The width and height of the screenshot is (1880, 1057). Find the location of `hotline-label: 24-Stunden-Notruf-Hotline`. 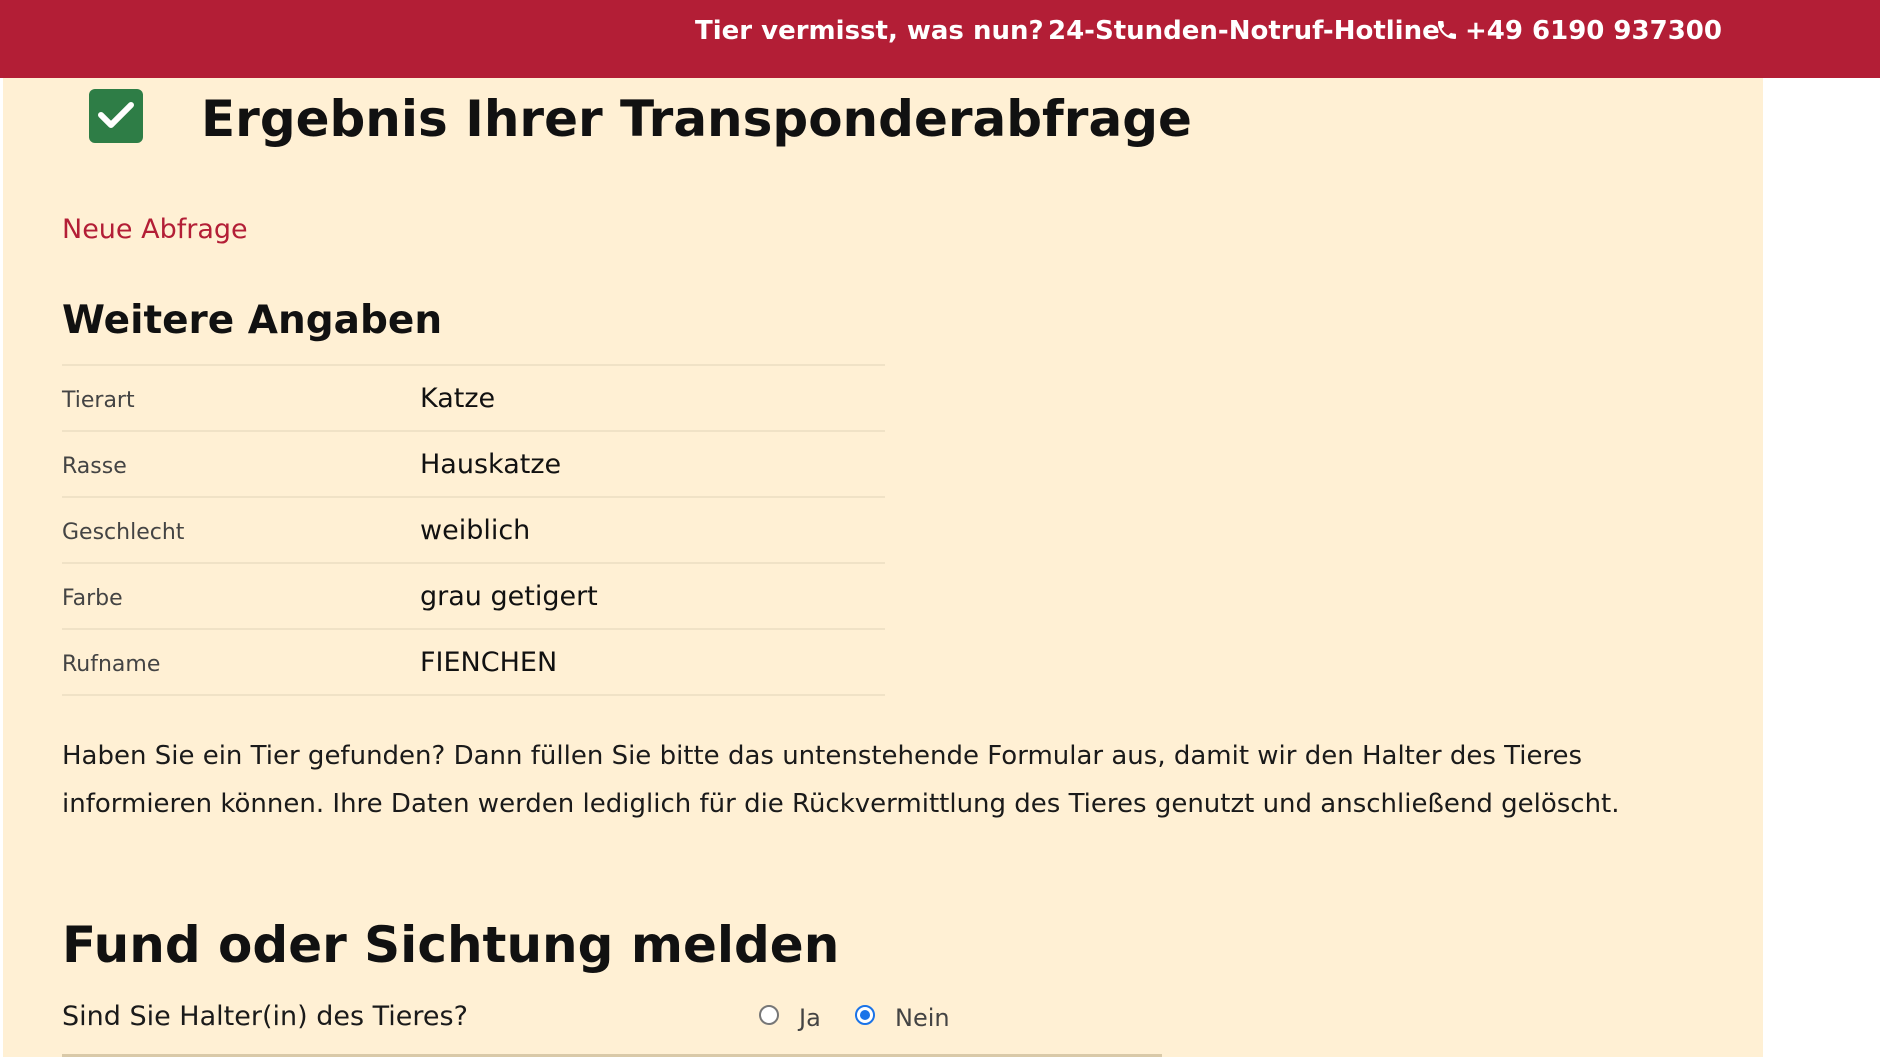

hotline-label: 24-Stunden-Notruf-Hotline is located at coordinates (1244, 31).